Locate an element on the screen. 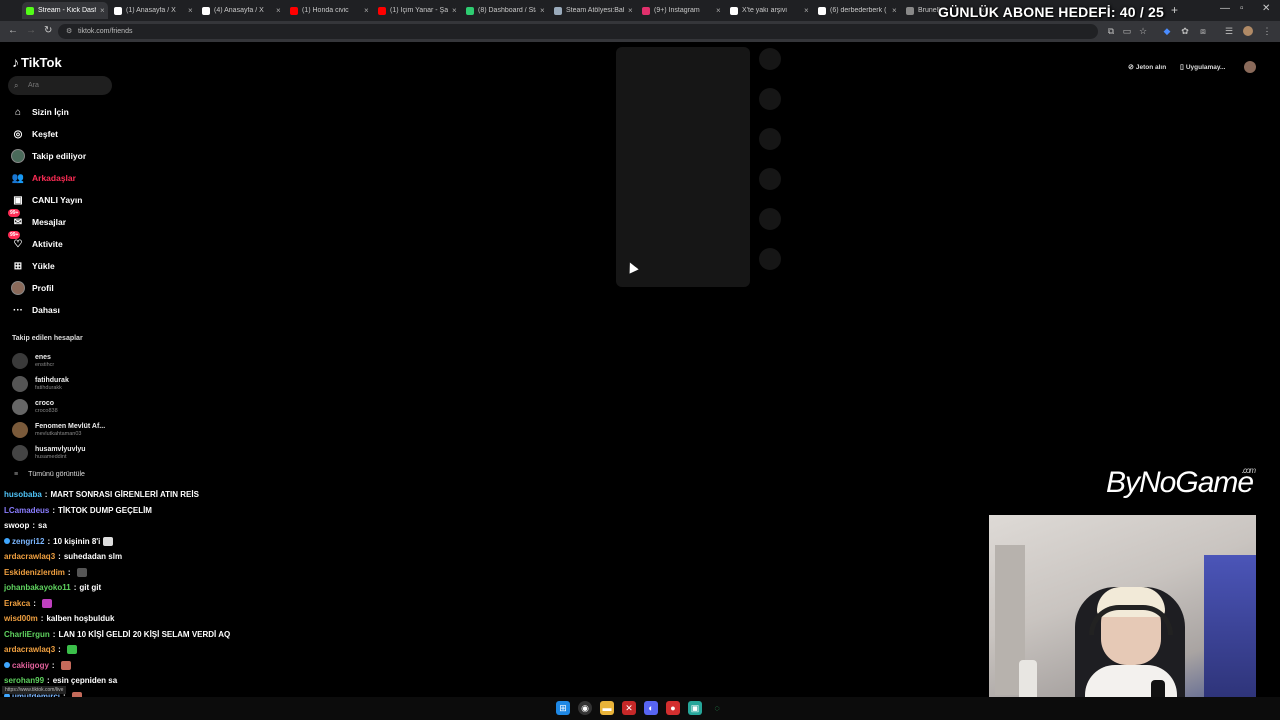 This screenshot has height=720, width=1280. app-red-icon: ● is located at coordinates (673, 708).